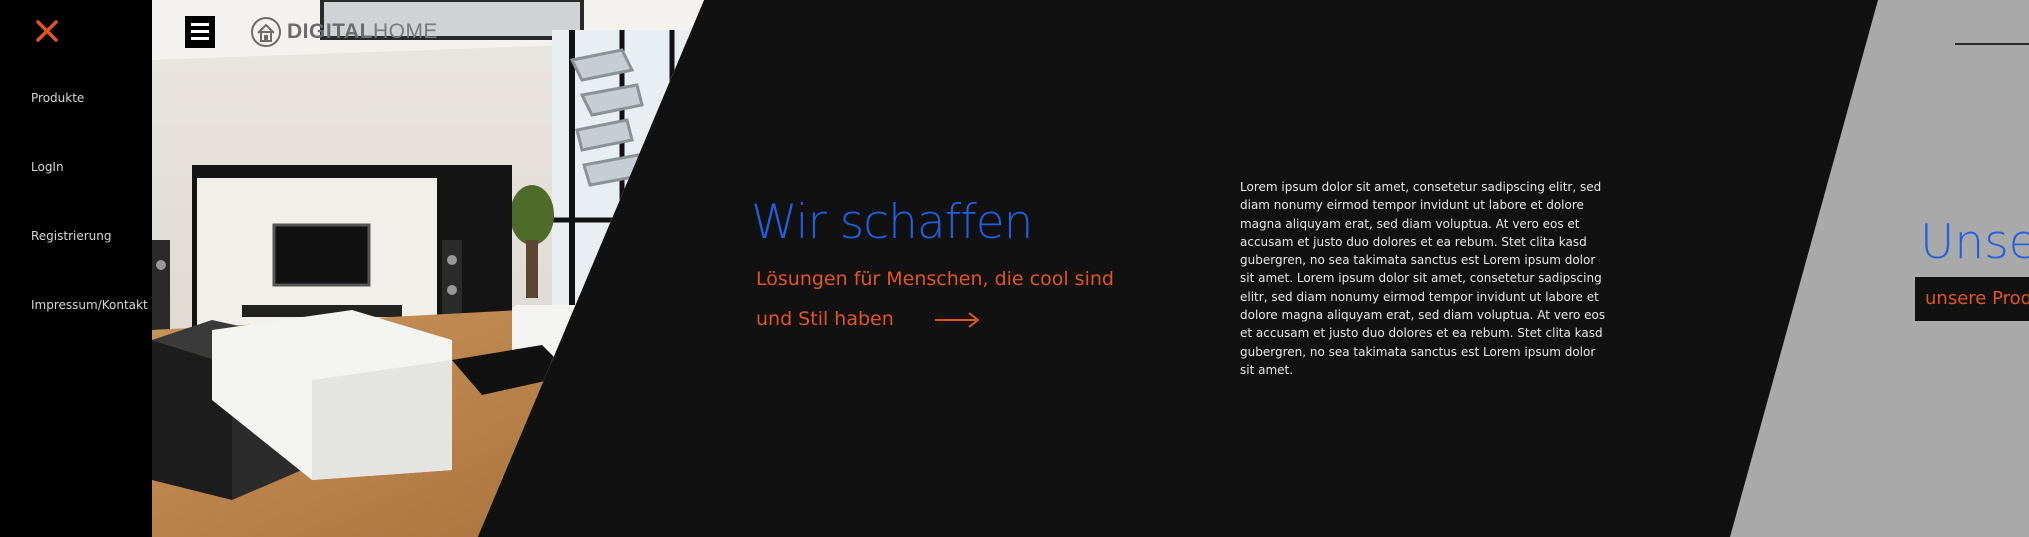 The height and width of the screenshot is (537, 2029). What do you see at coordinates (47, 167) in the screenshot?
I see `menu-item-login: LogIn` at bounding box center [47, 167].